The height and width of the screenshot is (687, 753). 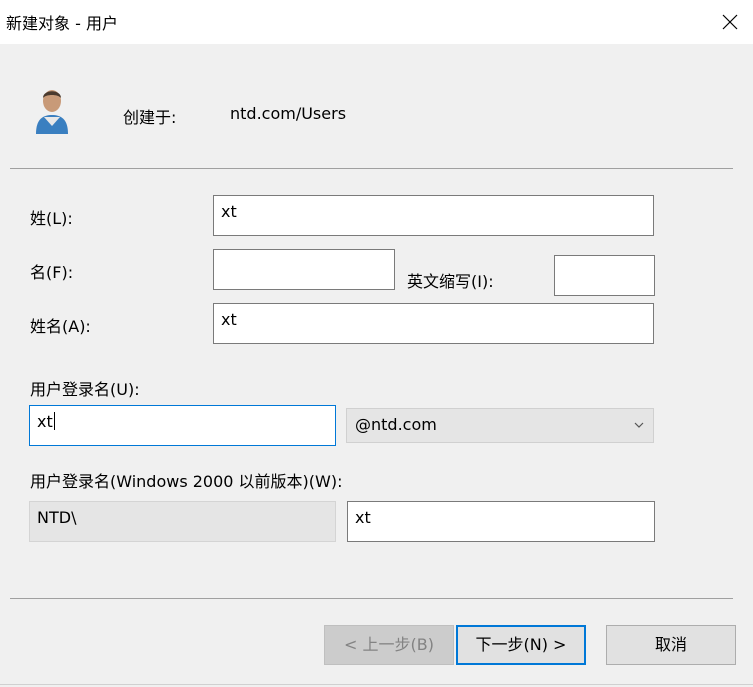 I want to click on pre2000-logon-field: xt, so click(x=501, y=521).